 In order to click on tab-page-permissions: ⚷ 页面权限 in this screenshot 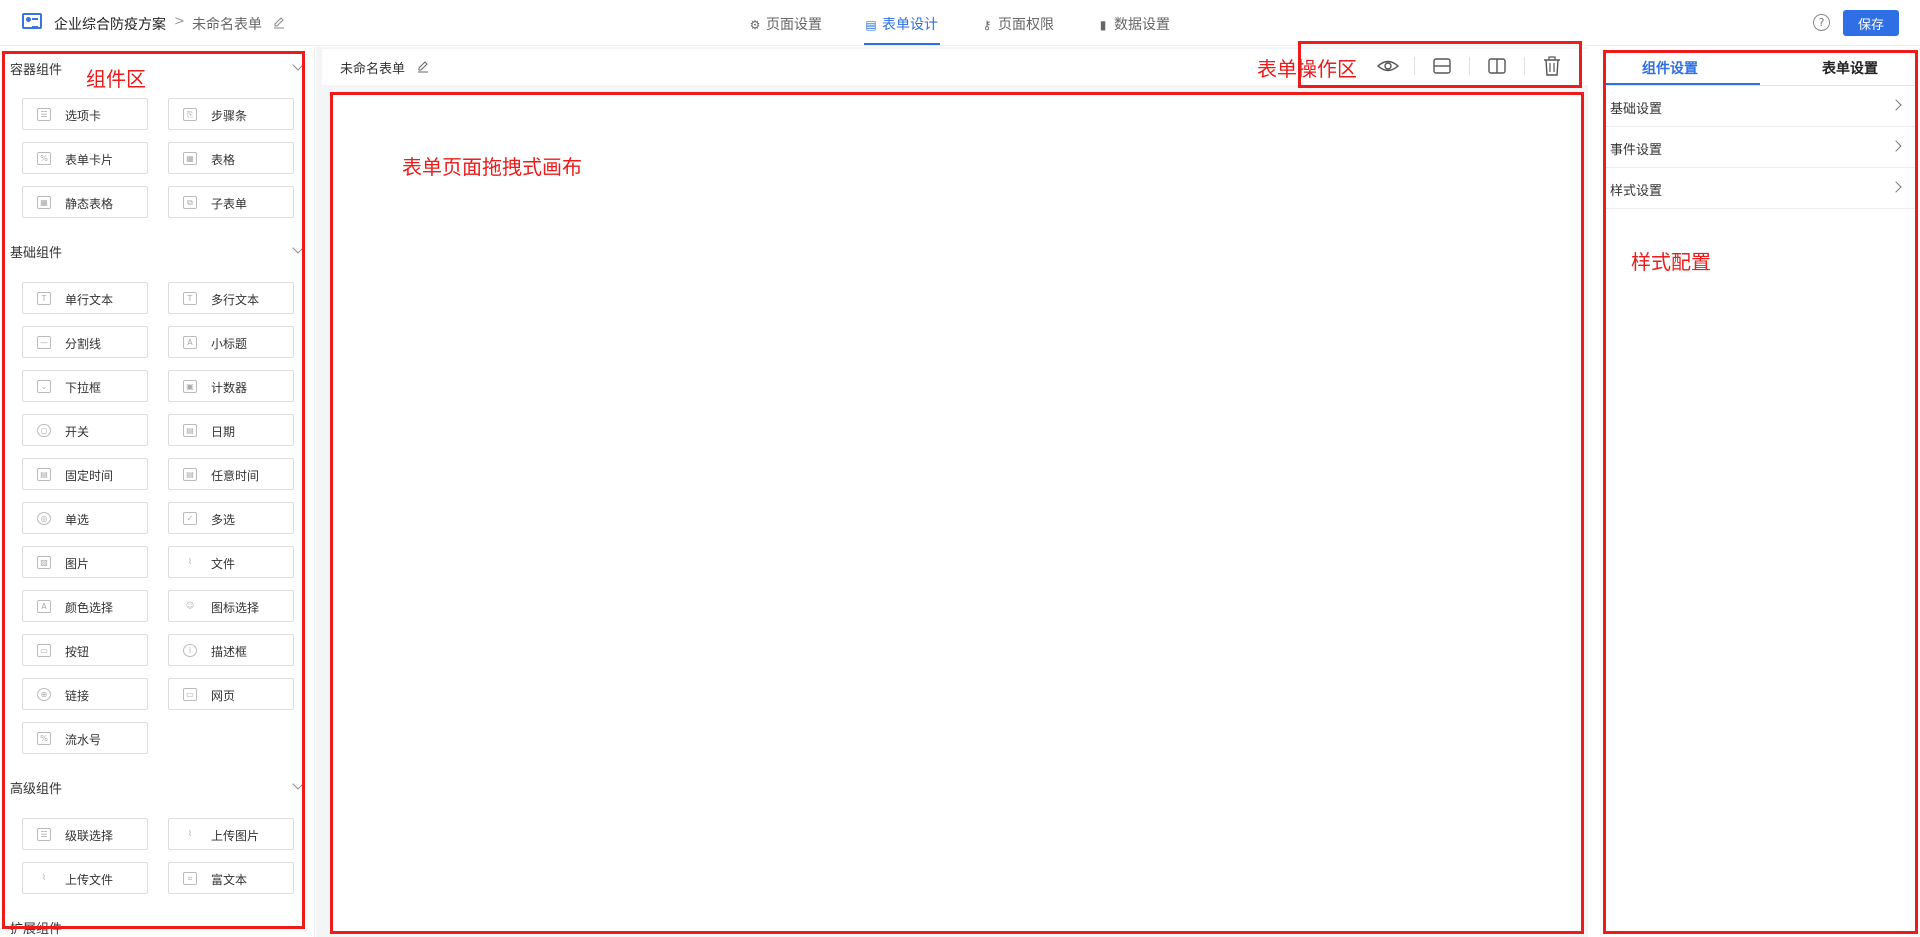, I will do `click(1017, 24)`.